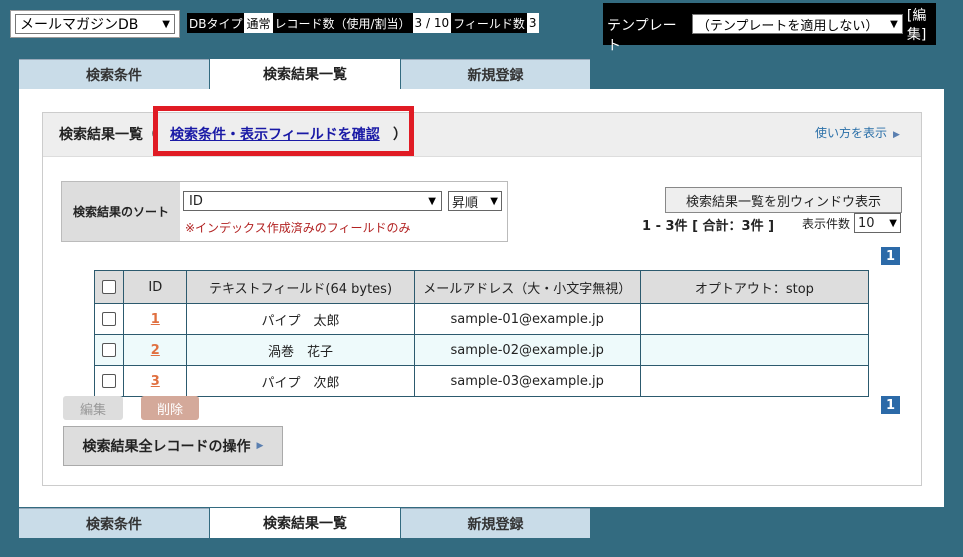  Describe the element at coordinates (465, 203) in the screenshot. I see `sort-order-value: 昇順` at that location.